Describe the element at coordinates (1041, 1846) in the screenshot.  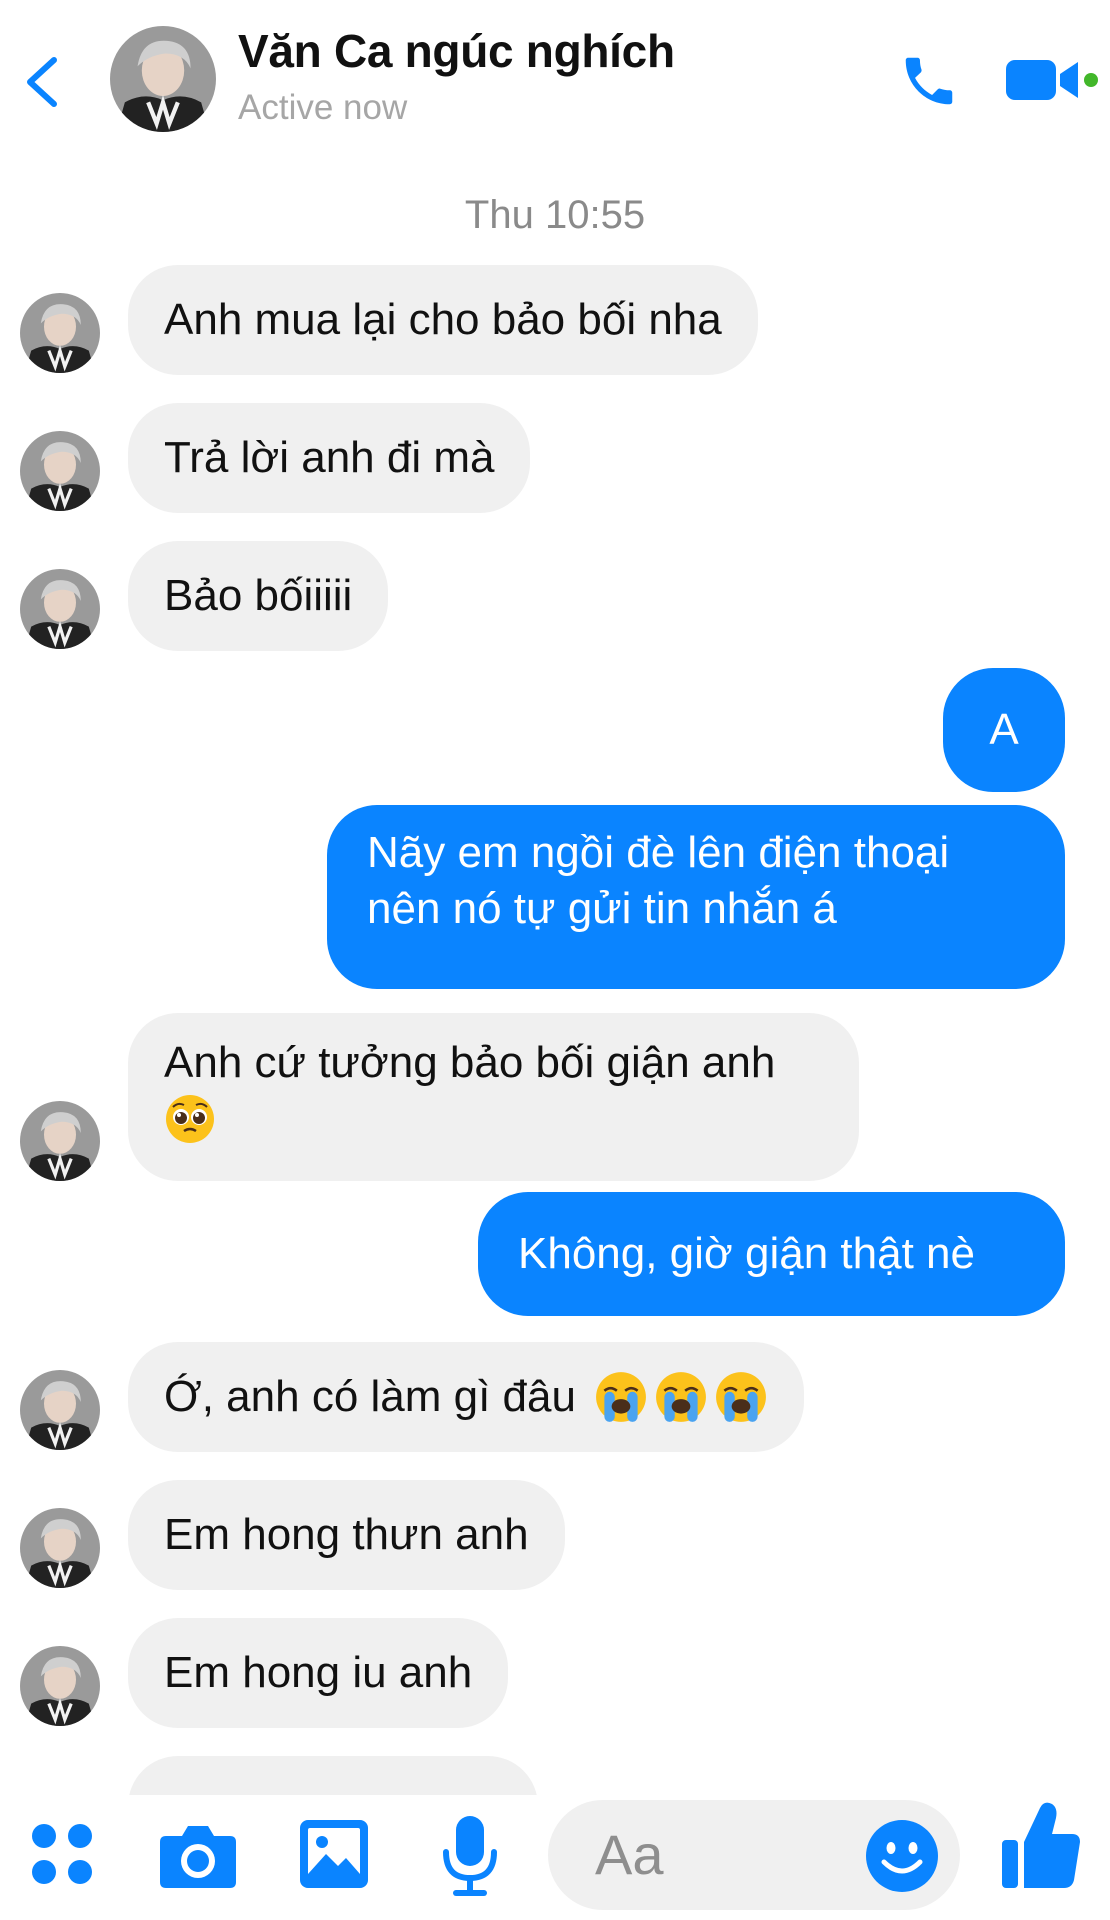
I see `like-thumbs-up-icon` at that location.